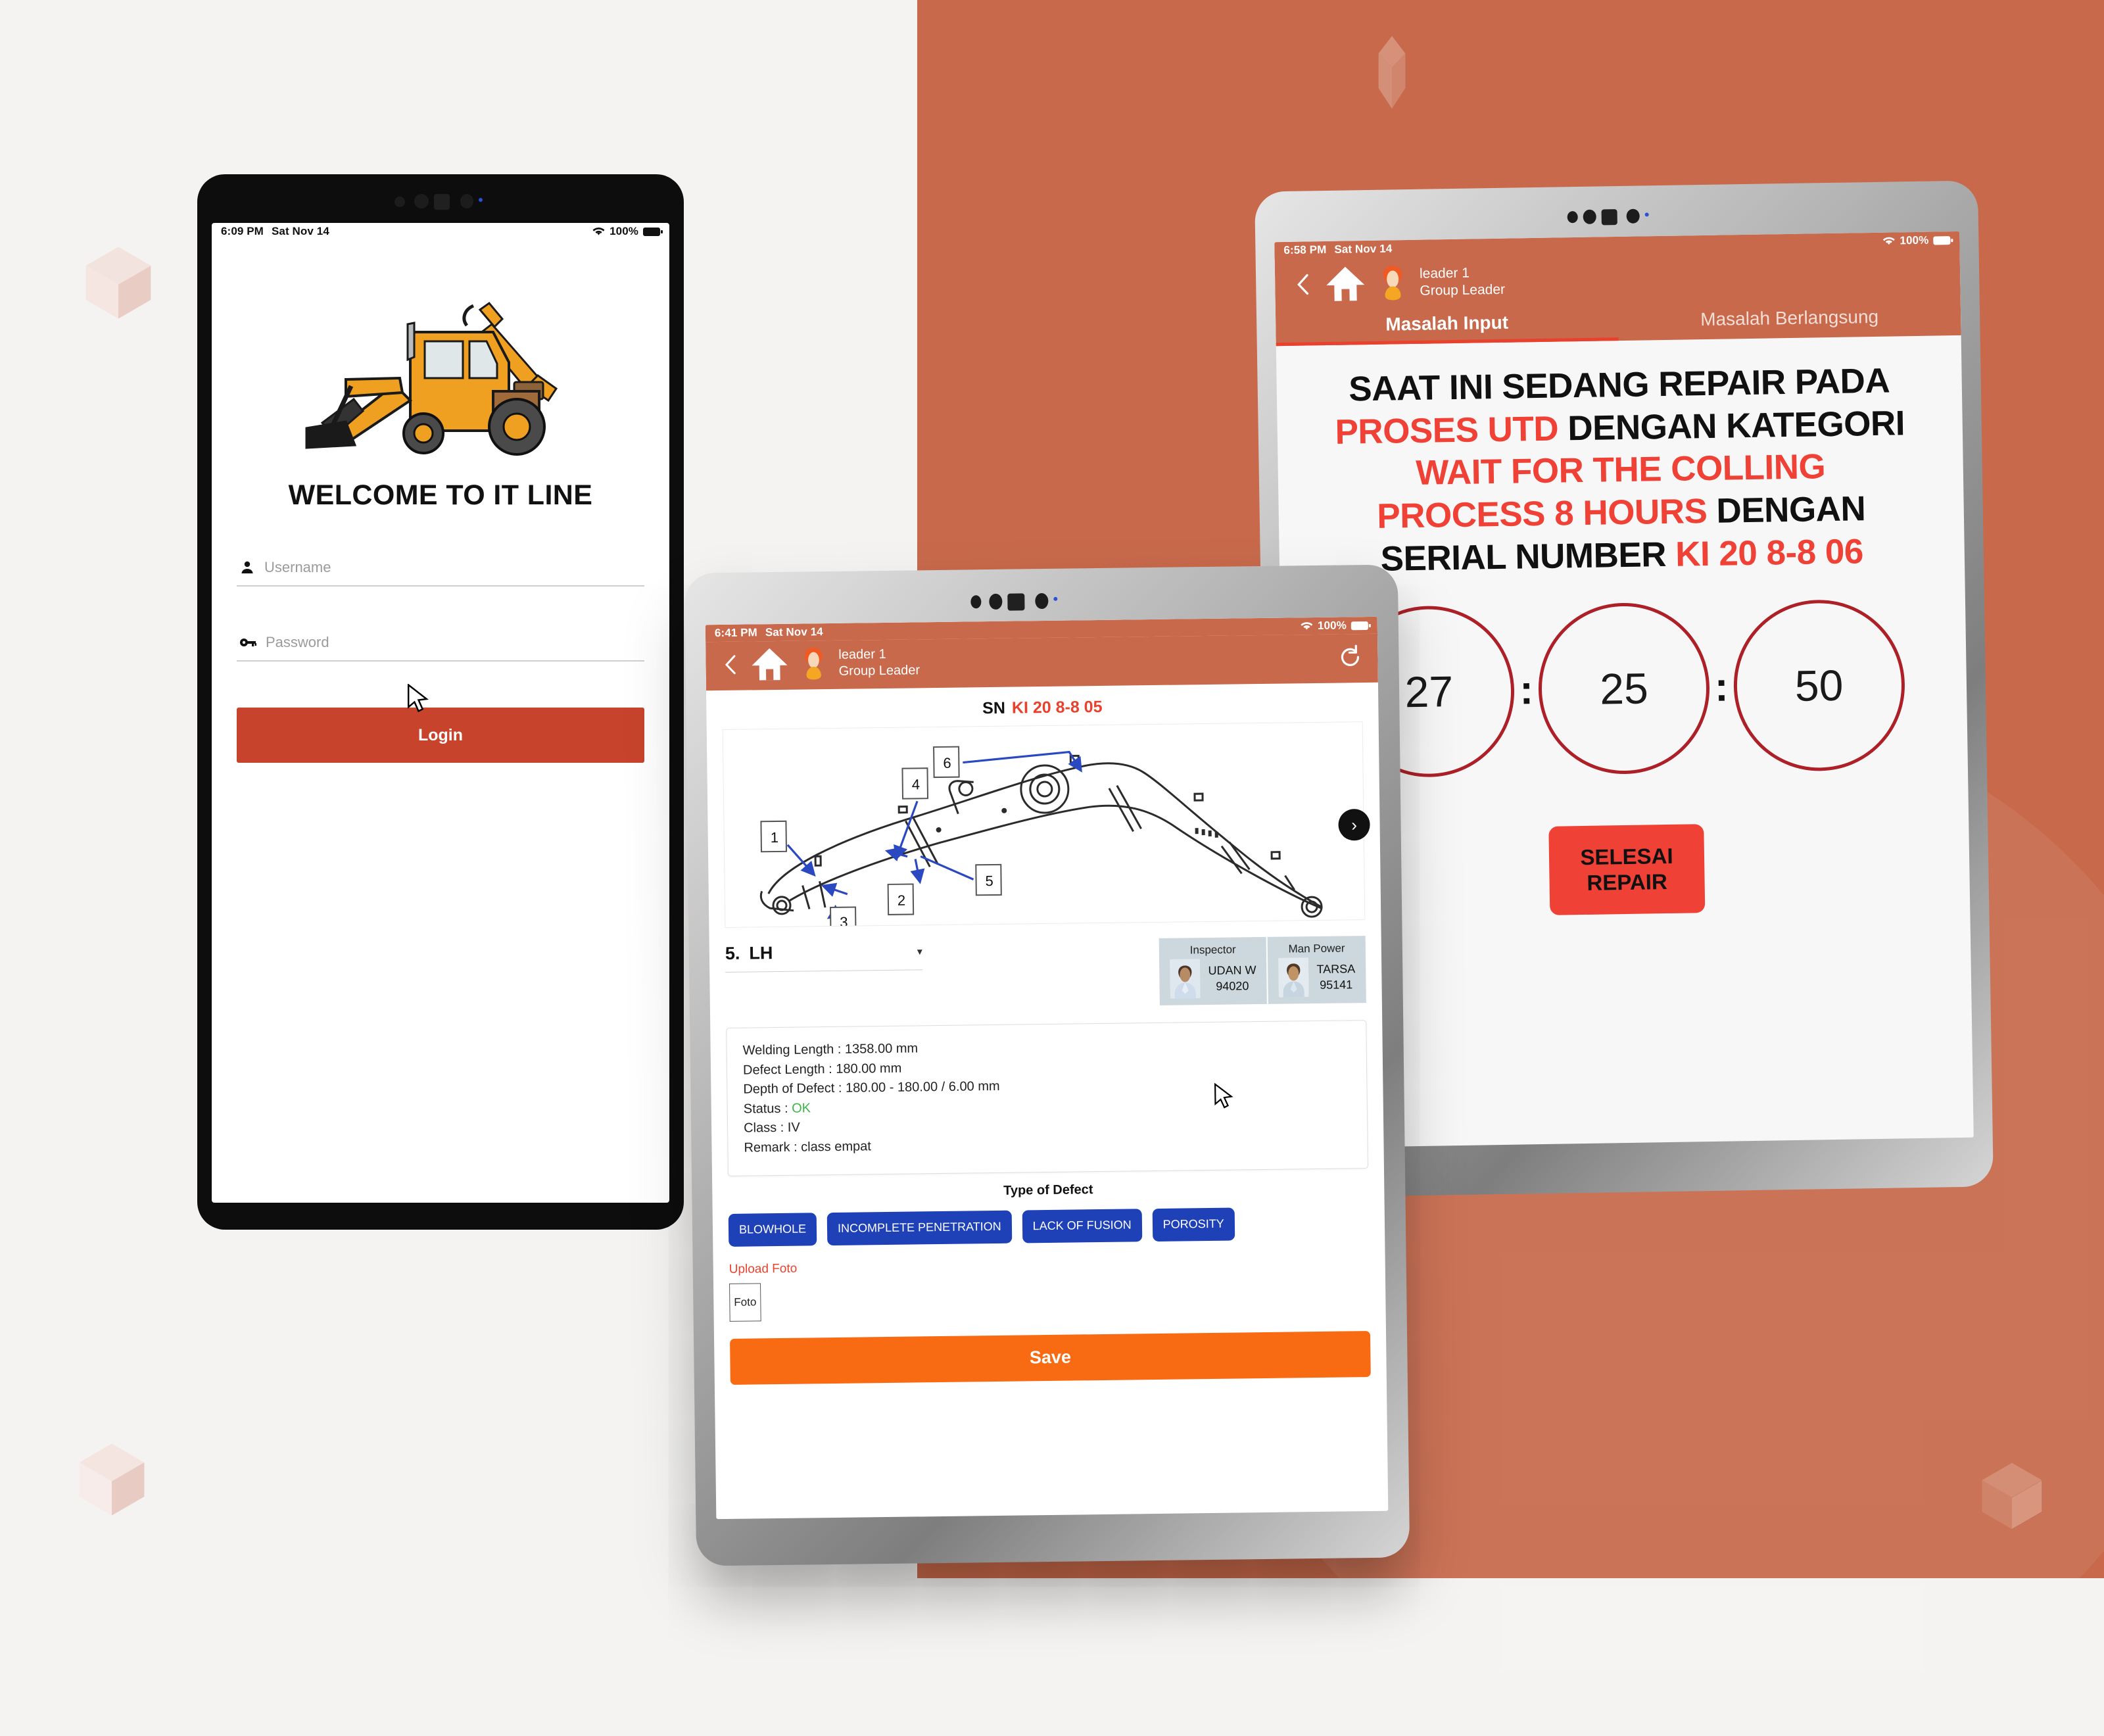 The height and width of the screenshot is (1736, 2104). Describe the element at coordinates (440, 495) in the screenshot. I see `page-title: WELCOME TO IT LINE` at that location.